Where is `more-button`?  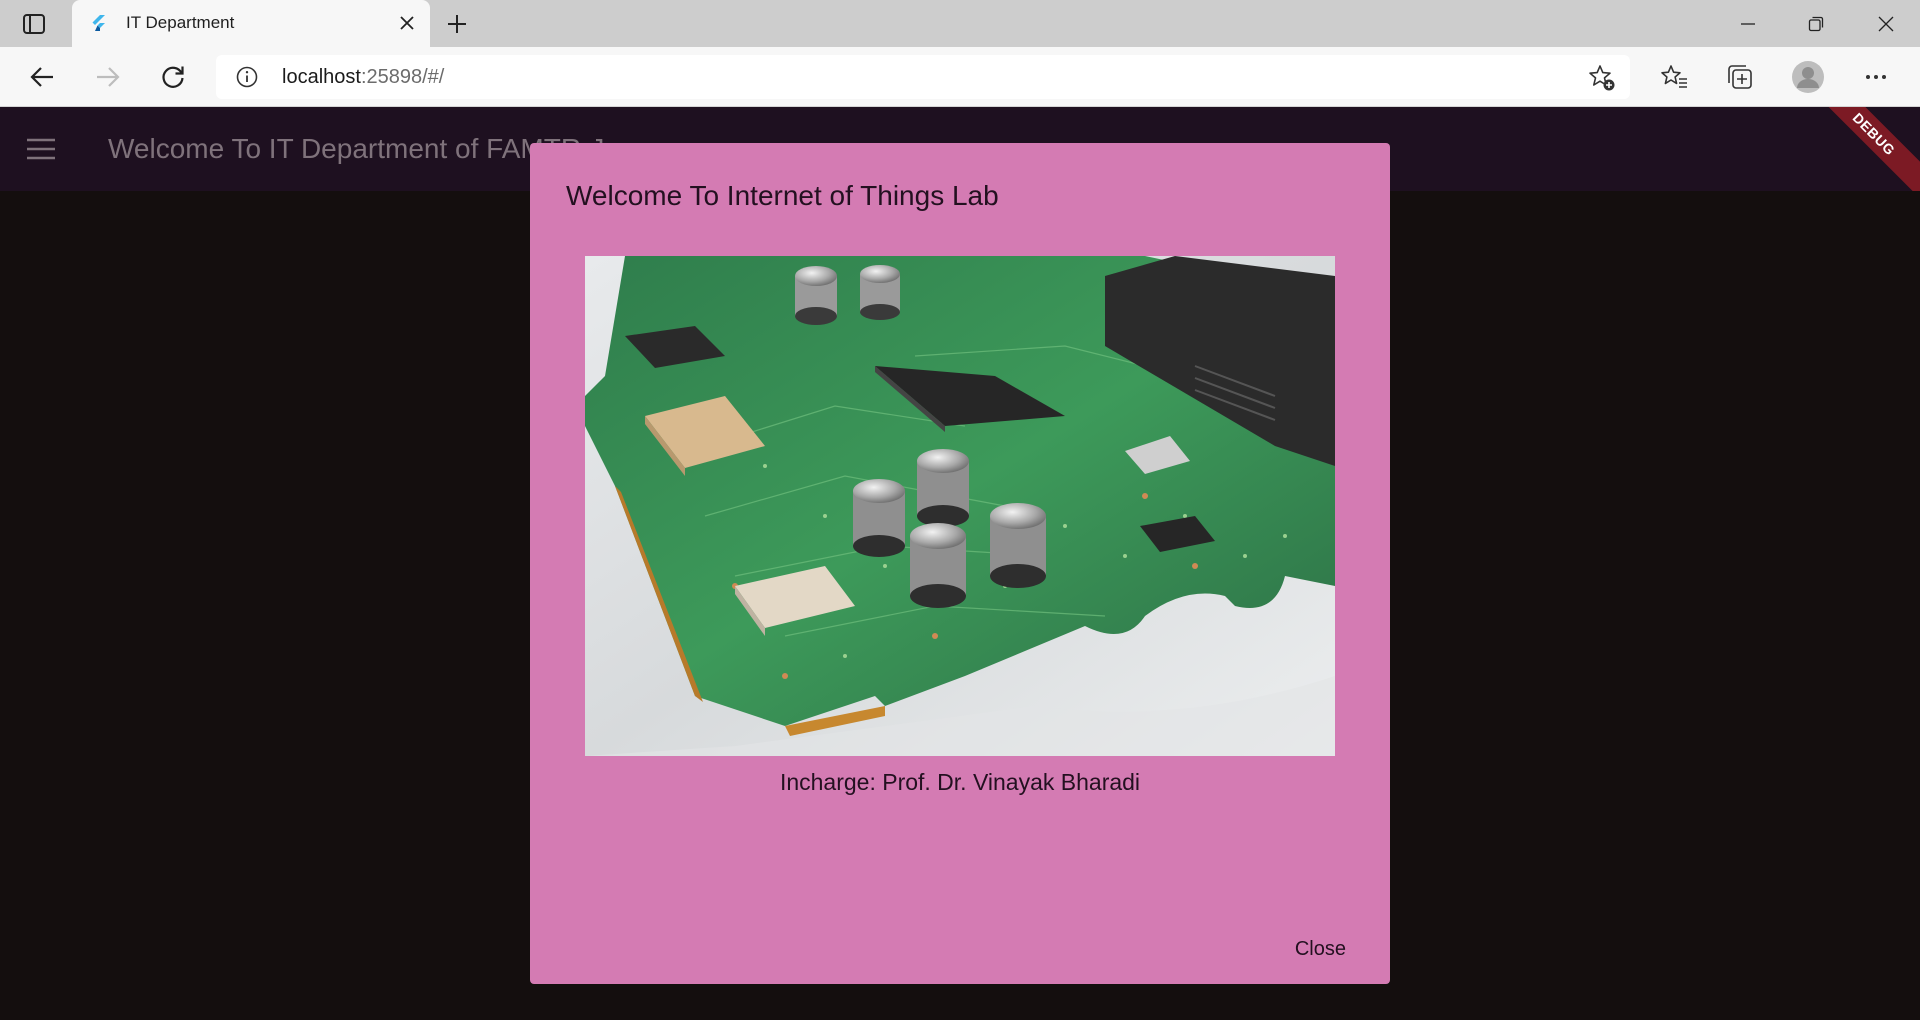 more-button is located at coordinates (1876, 77).